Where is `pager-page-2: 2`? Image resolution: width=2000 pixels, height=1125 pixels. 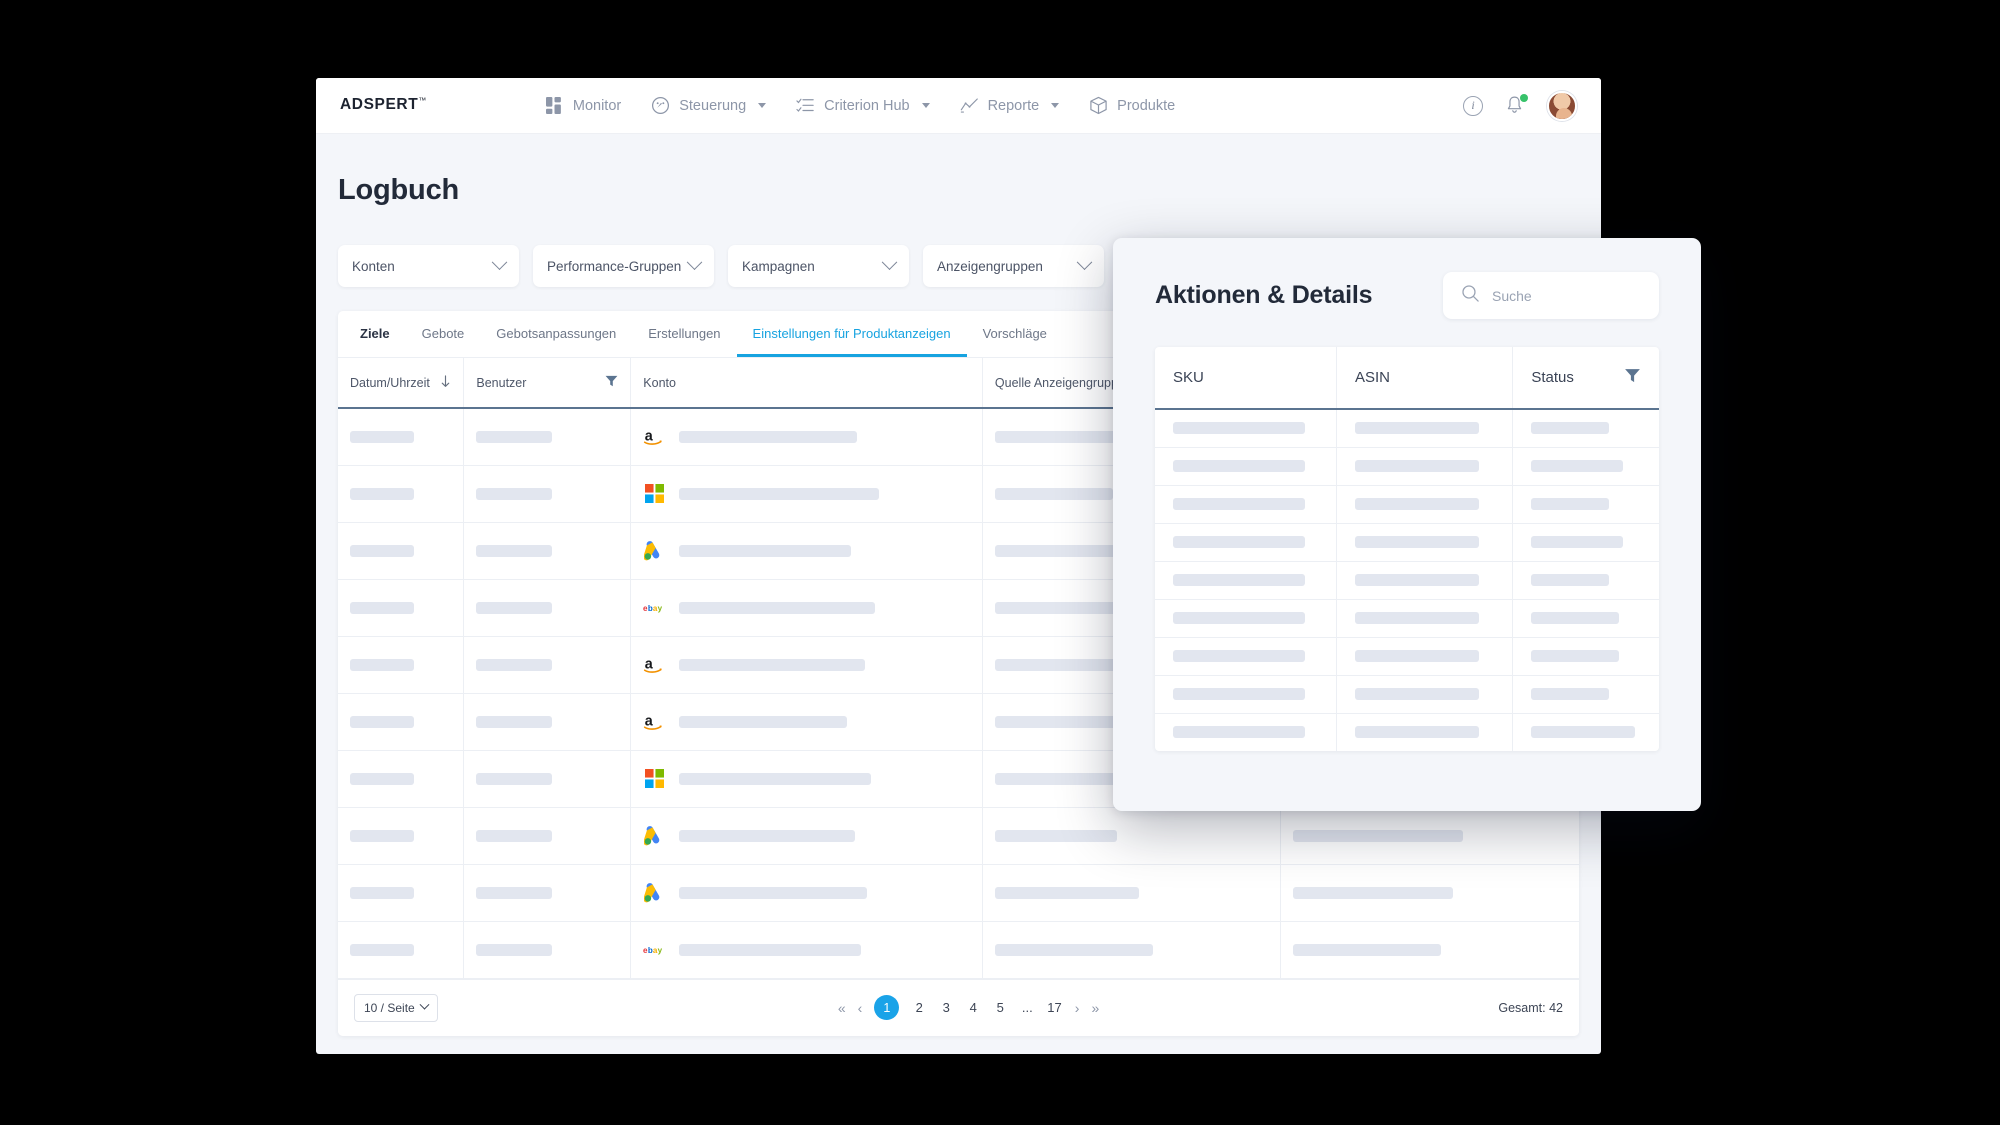
pager-page-2: 2 is located at coordinates (919, 1007).